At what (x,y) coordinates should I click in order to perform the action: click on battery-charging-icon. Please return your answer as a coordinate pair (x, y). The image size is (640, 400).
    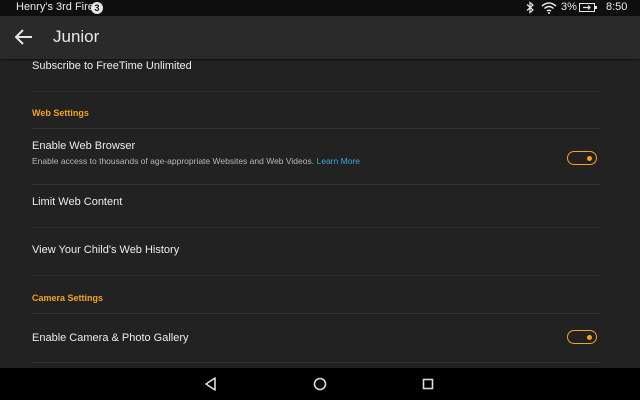
    Looking at the image, I should click on (588, 7).